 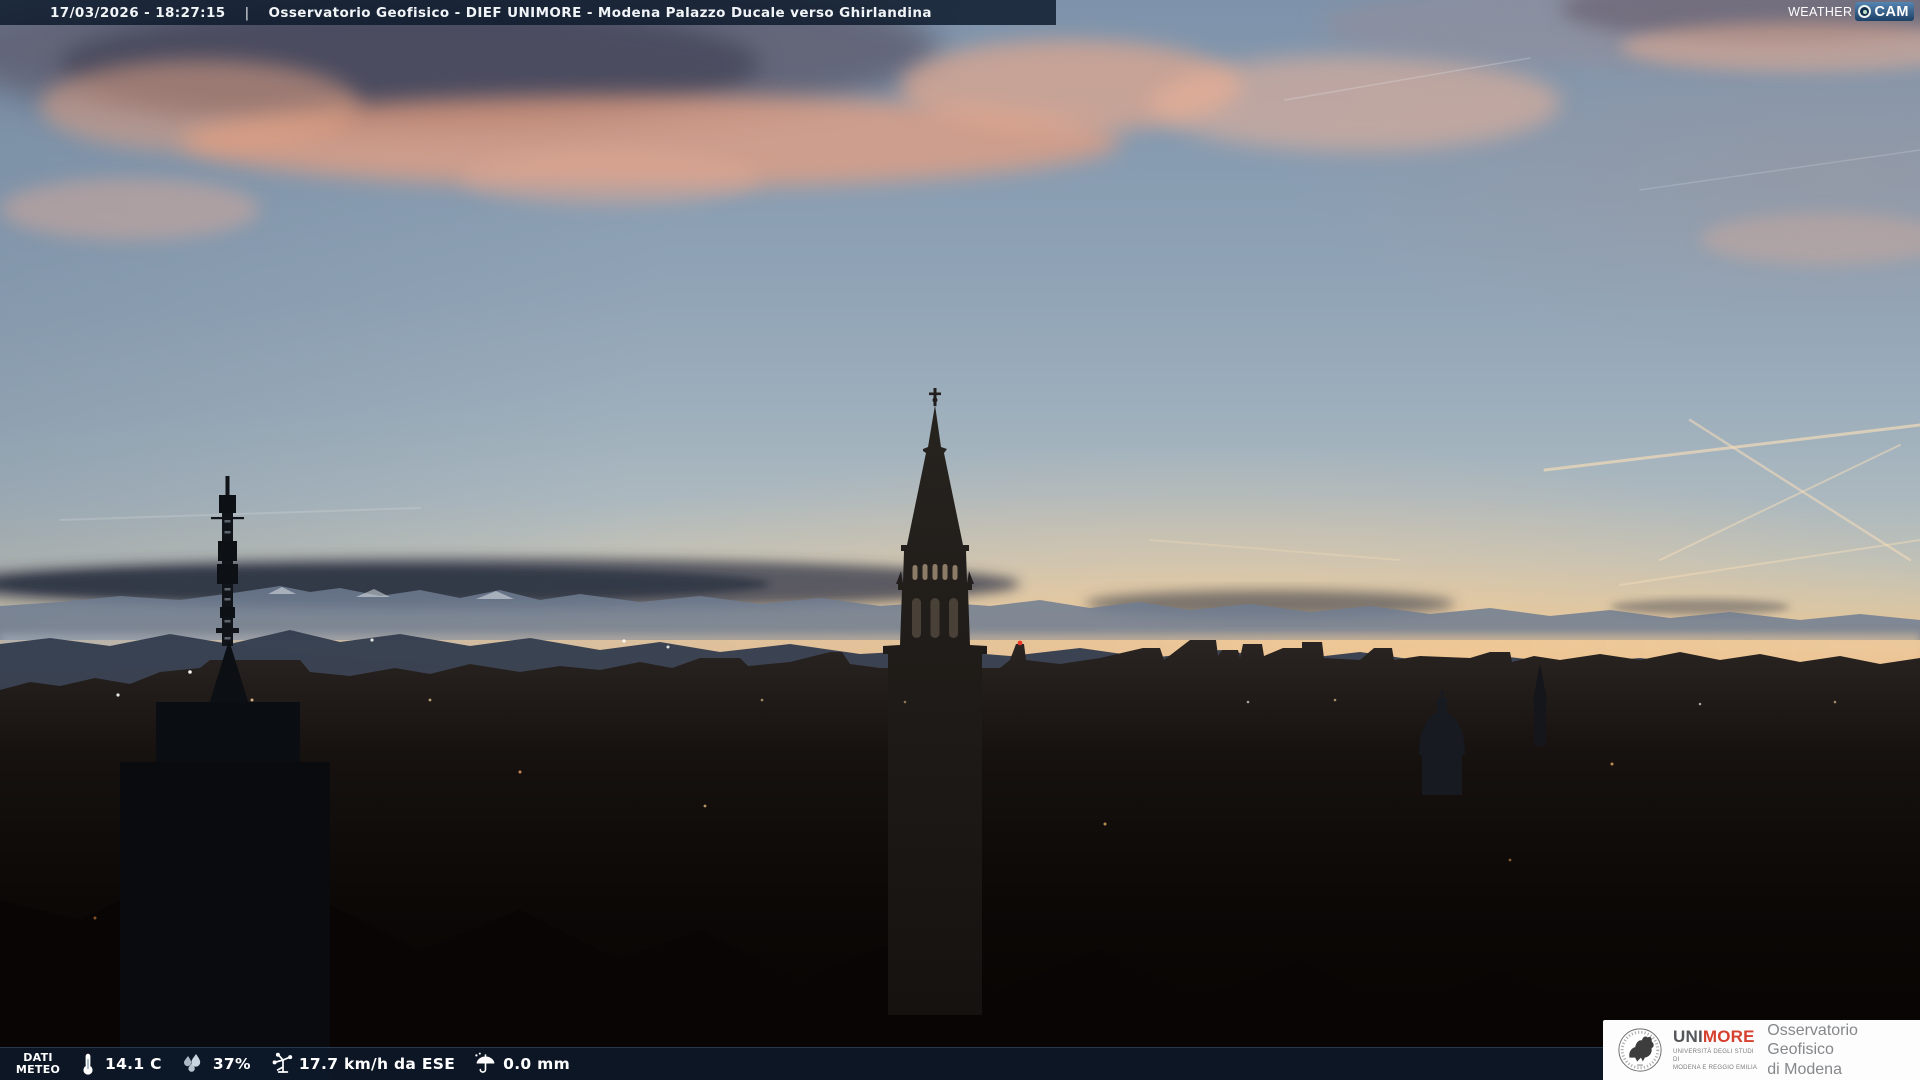 What do you see at coordinates (1688, 1036) in the screenshot?
I see `unimore-uni-text: UNI` at bounding box center [1688, 1036].